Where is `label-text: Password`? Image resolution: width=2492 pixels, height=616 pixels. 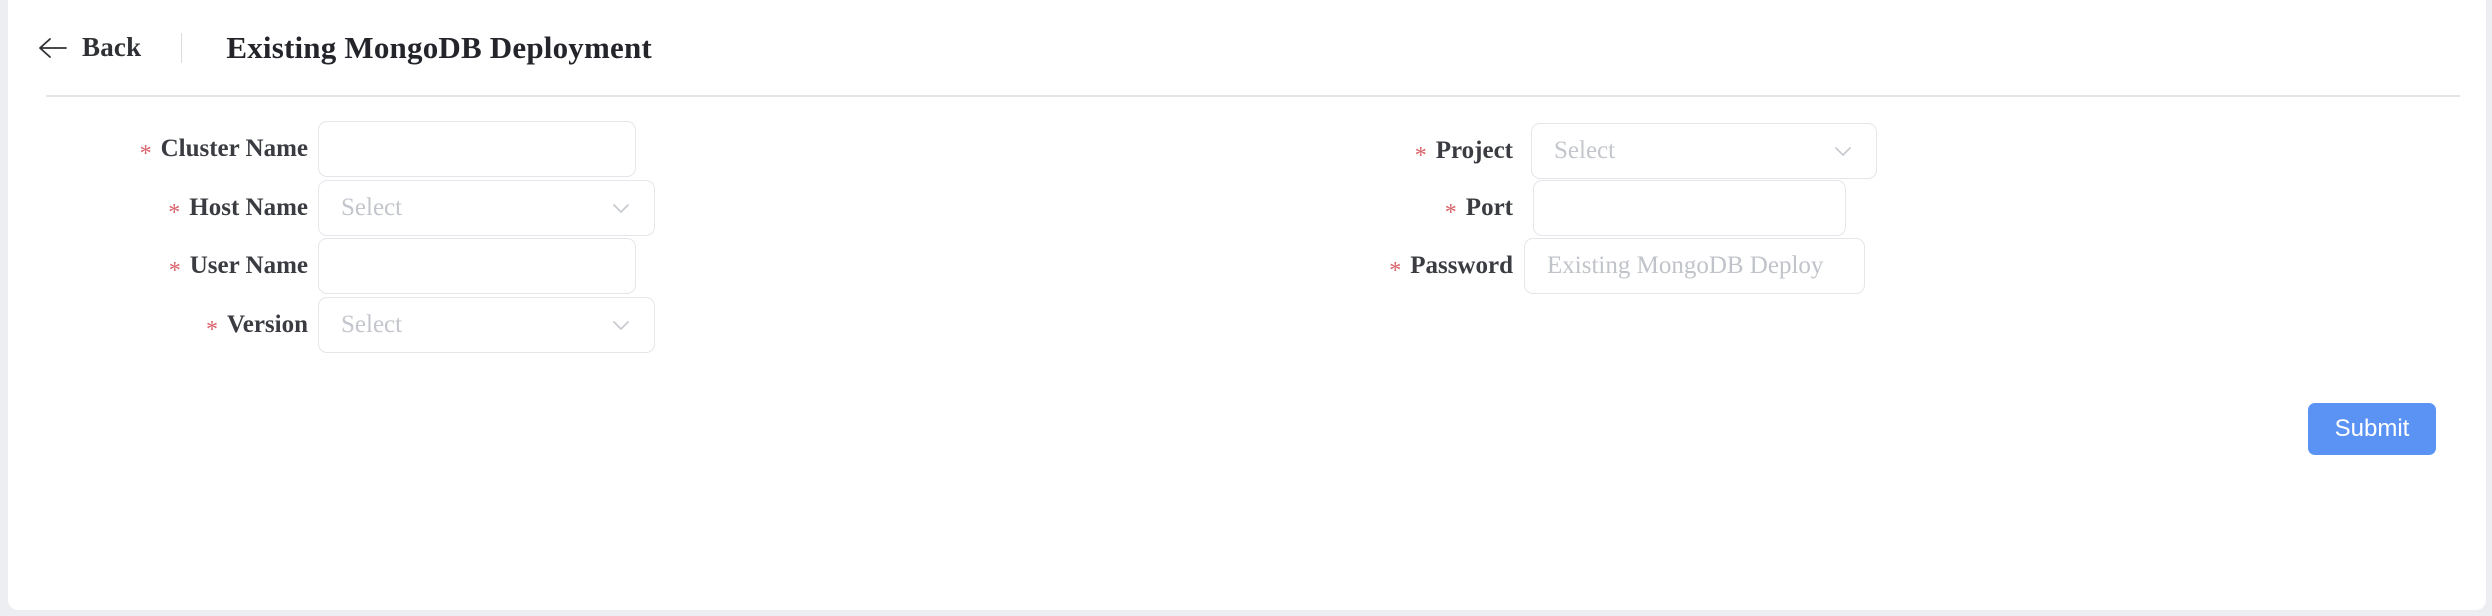 label-text: Password is located at coordinates (1461, 265).